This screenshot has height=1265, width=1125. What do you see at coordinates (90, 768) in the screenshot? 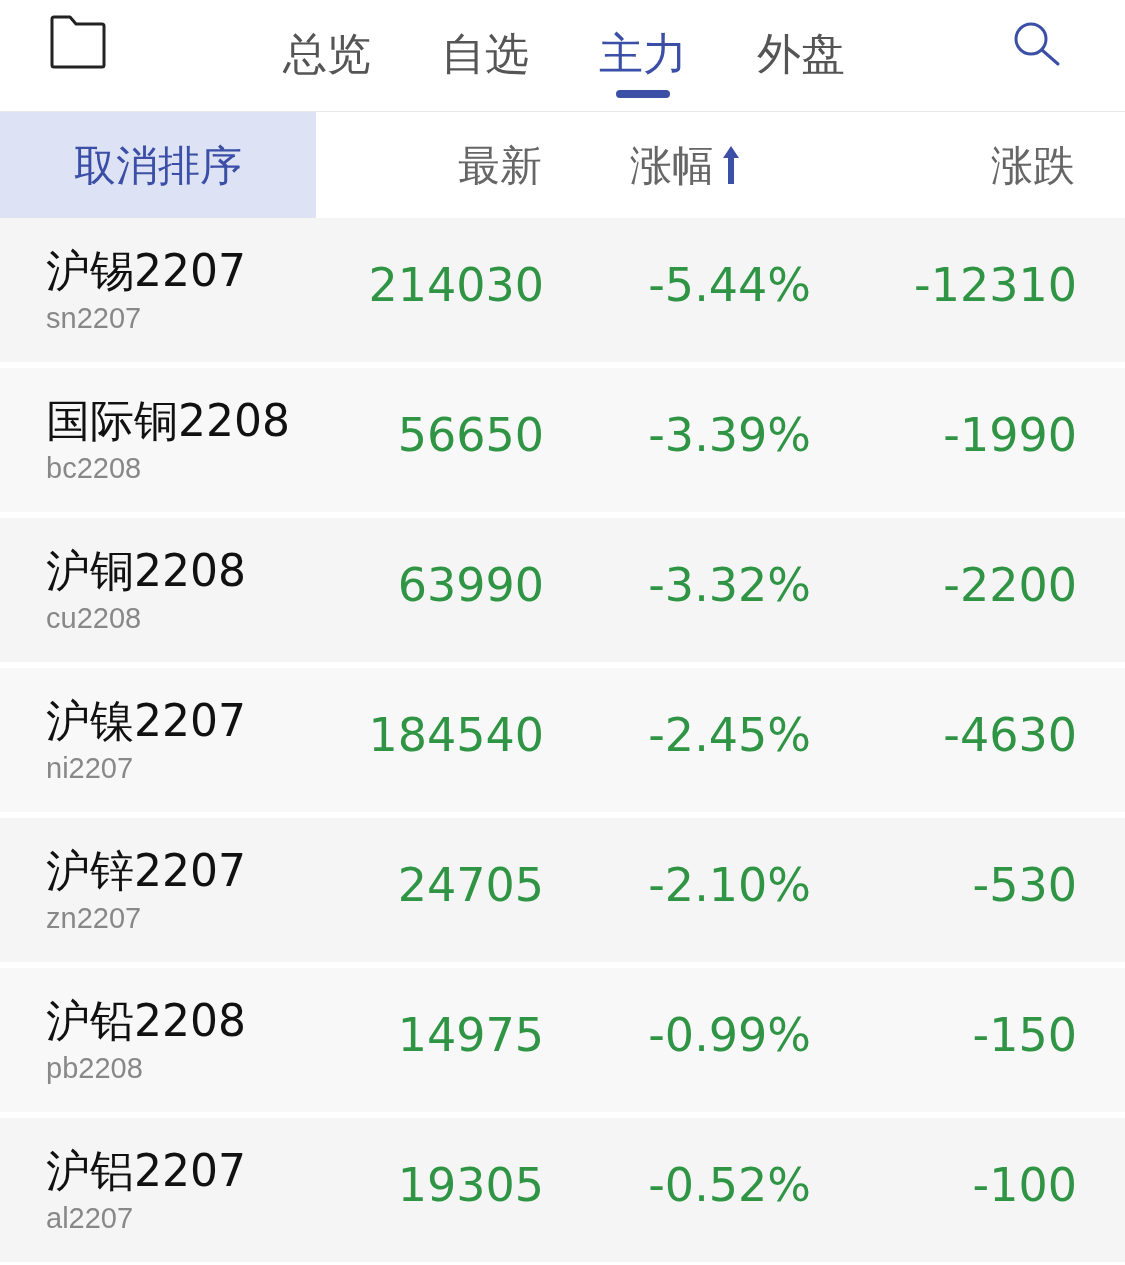
I see `contract-code: ni2207` at bounding box center [90, 768].